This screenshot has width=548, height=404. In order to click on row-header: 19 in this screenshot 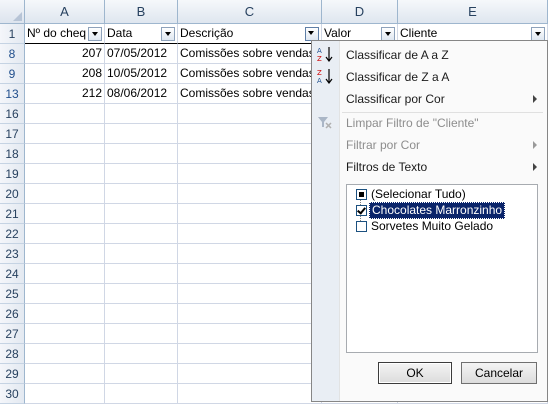, I will do `click(12, 174)`.